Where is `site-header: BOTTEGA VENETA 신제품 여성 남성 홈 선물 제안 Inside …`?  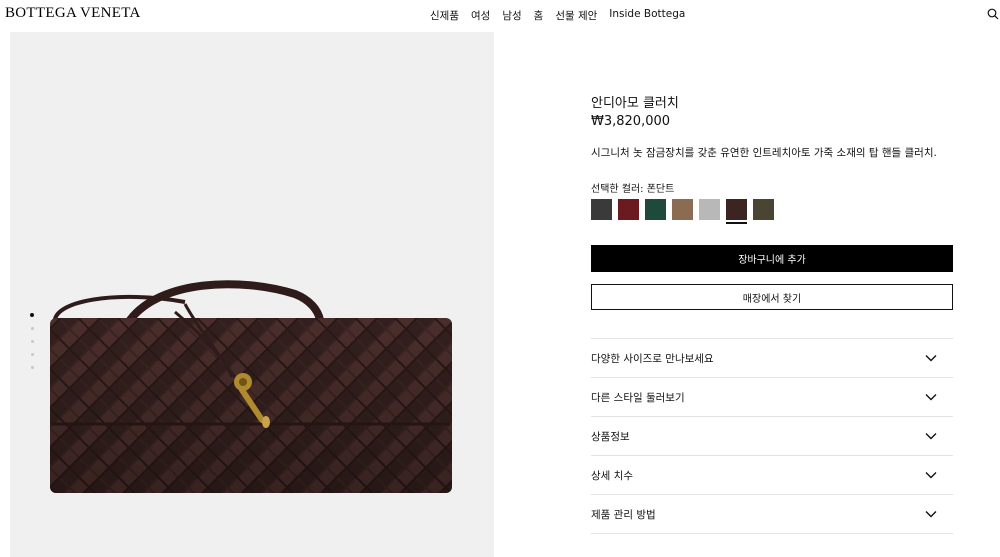 site-header: BOTTEGA VENETA 신제품 여성 남성 홈 선물 제안 Inside … is located at coordinates (500, 15).